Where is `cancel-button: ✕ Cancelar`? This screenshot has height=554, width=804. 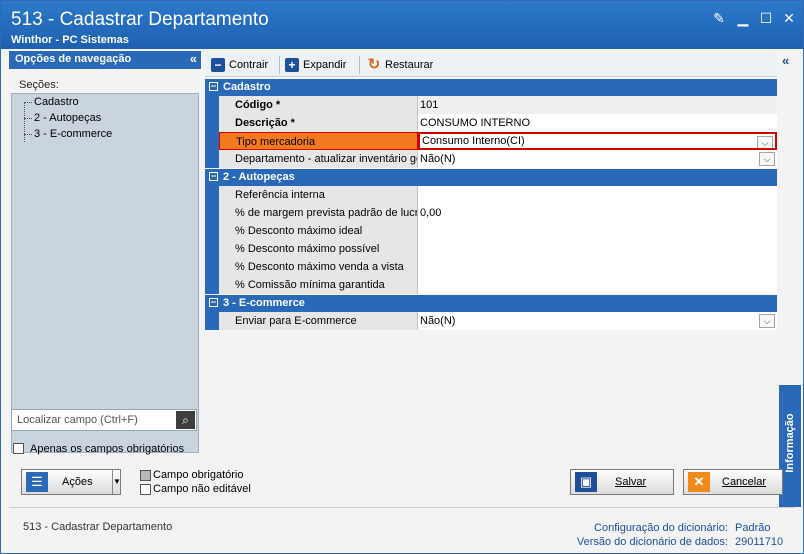 cancel-button: ✕ Cancelar is located at coordinates (733, 482).